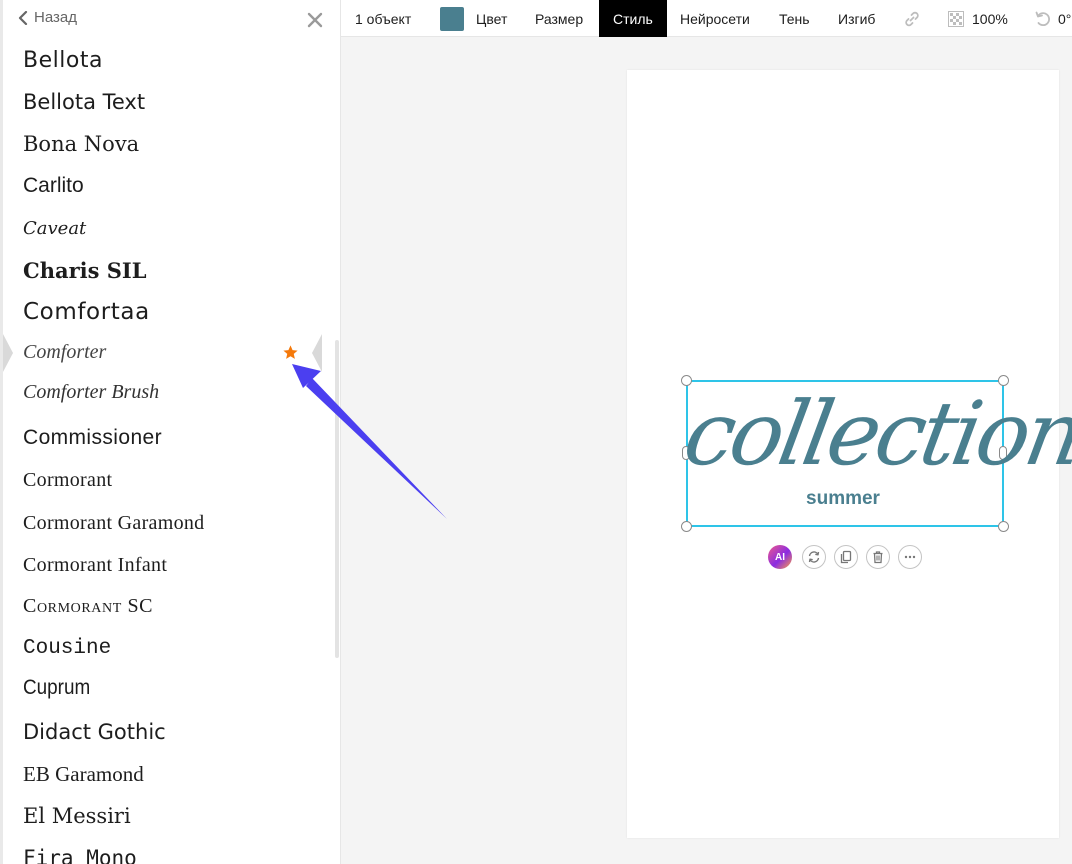  Describe the element at coordinates (65, 351) in the screenshot. I see `font-item-label: Comforter` at that location.